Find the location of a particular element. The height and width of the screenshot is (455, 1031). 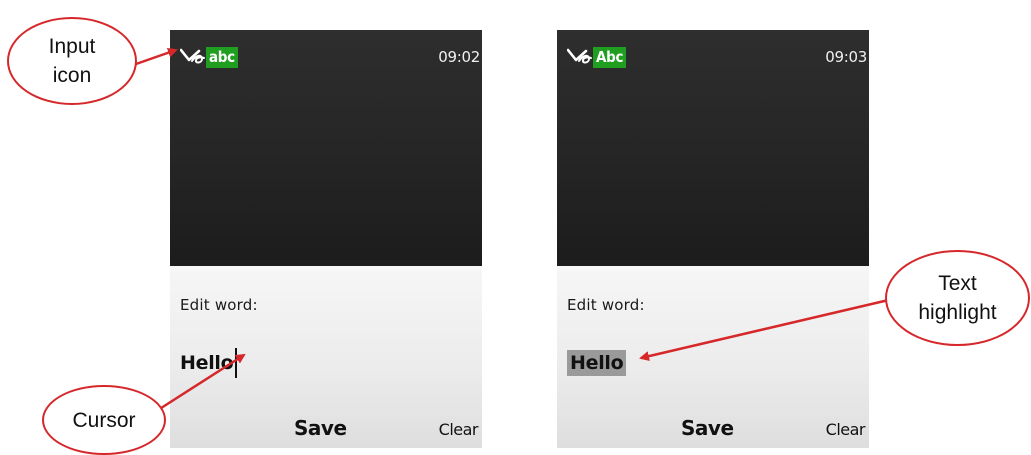

callout-input-icon: Input icon is located at coordinates (72, 61).